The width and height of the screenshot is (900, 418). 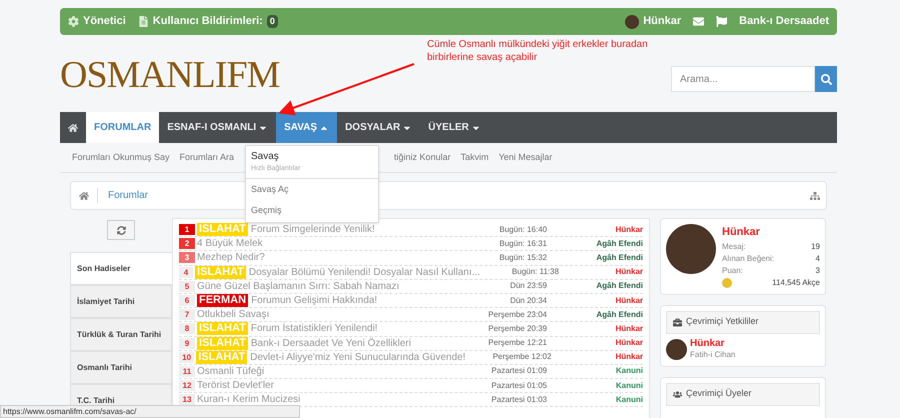 I want to click on rank-number: 11, so click(x=187, y=371).